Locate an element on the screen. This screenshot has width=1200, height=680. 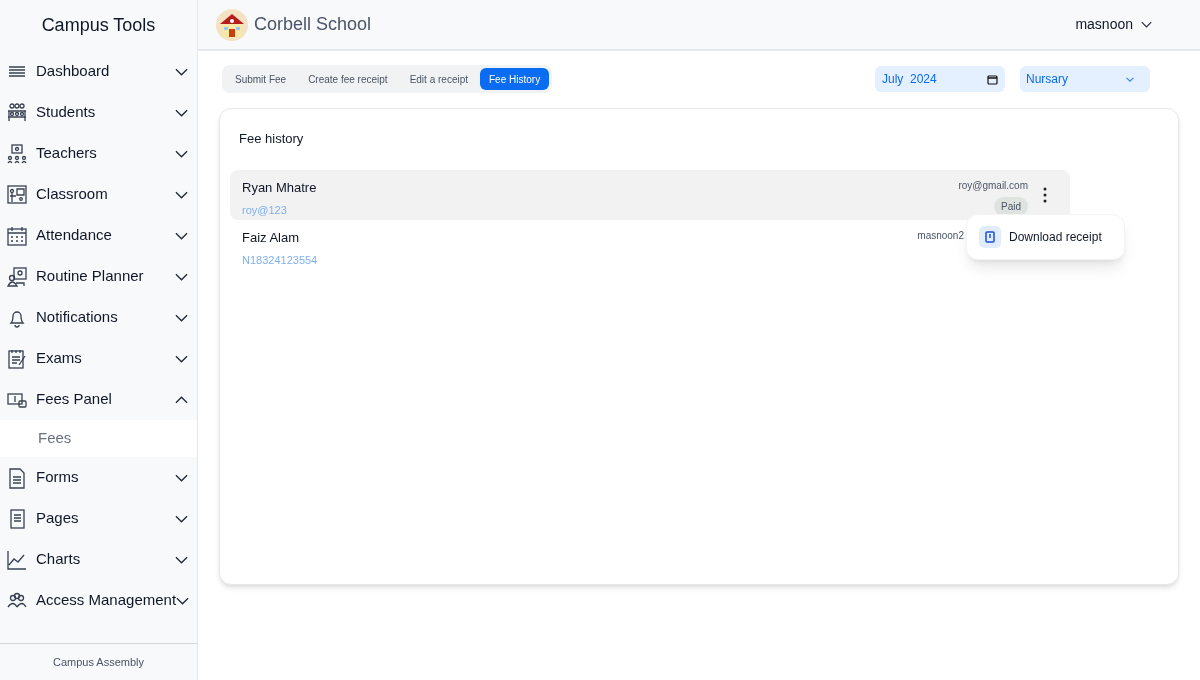
student-email: masnoon2 is located at coordinates (940, 235).